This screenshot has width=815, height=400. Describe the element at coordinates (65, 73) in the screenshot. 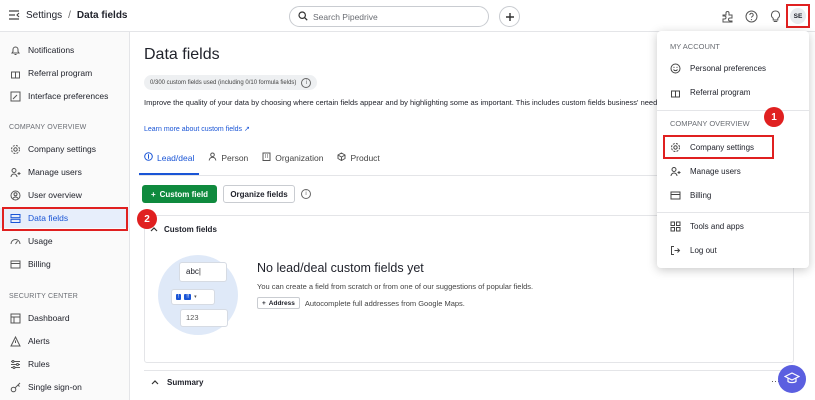

I see `sidebar-item-referral-program: Referral program` at that location.